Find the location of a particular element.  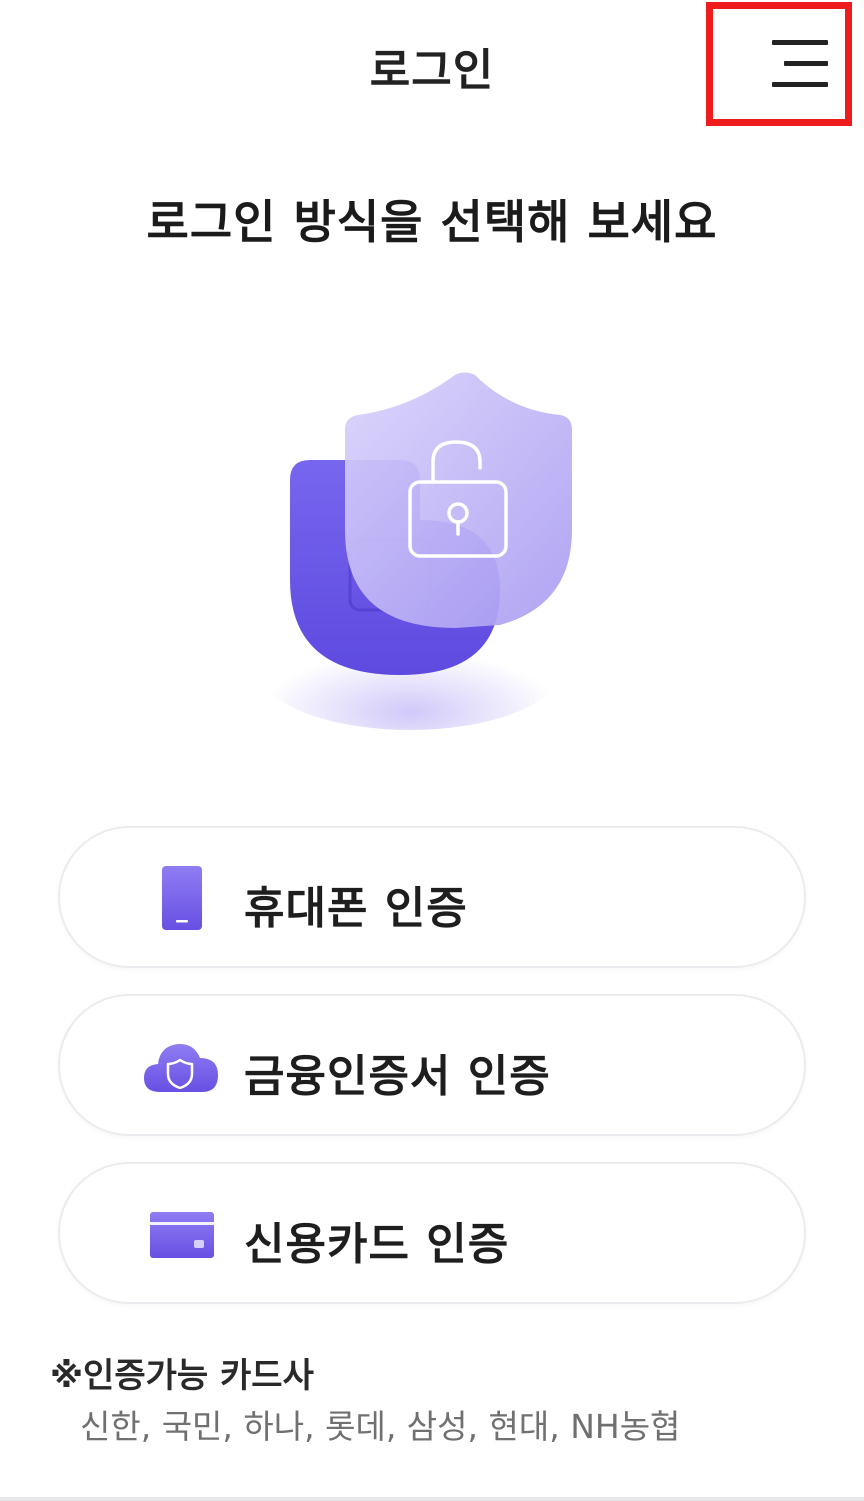

credit-card-auth-button: 신용카드 인증 is located at coordinates (432, 1233).